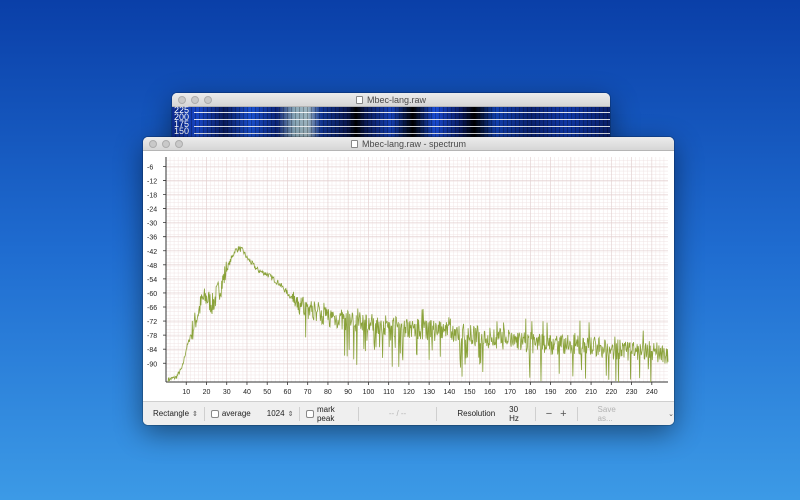 This screenshot has width=800, height=500. What do you see at coordinates (207, 392) in the screenshot?
I see `x-tick-label: 20` at bounding box center [207, 392].